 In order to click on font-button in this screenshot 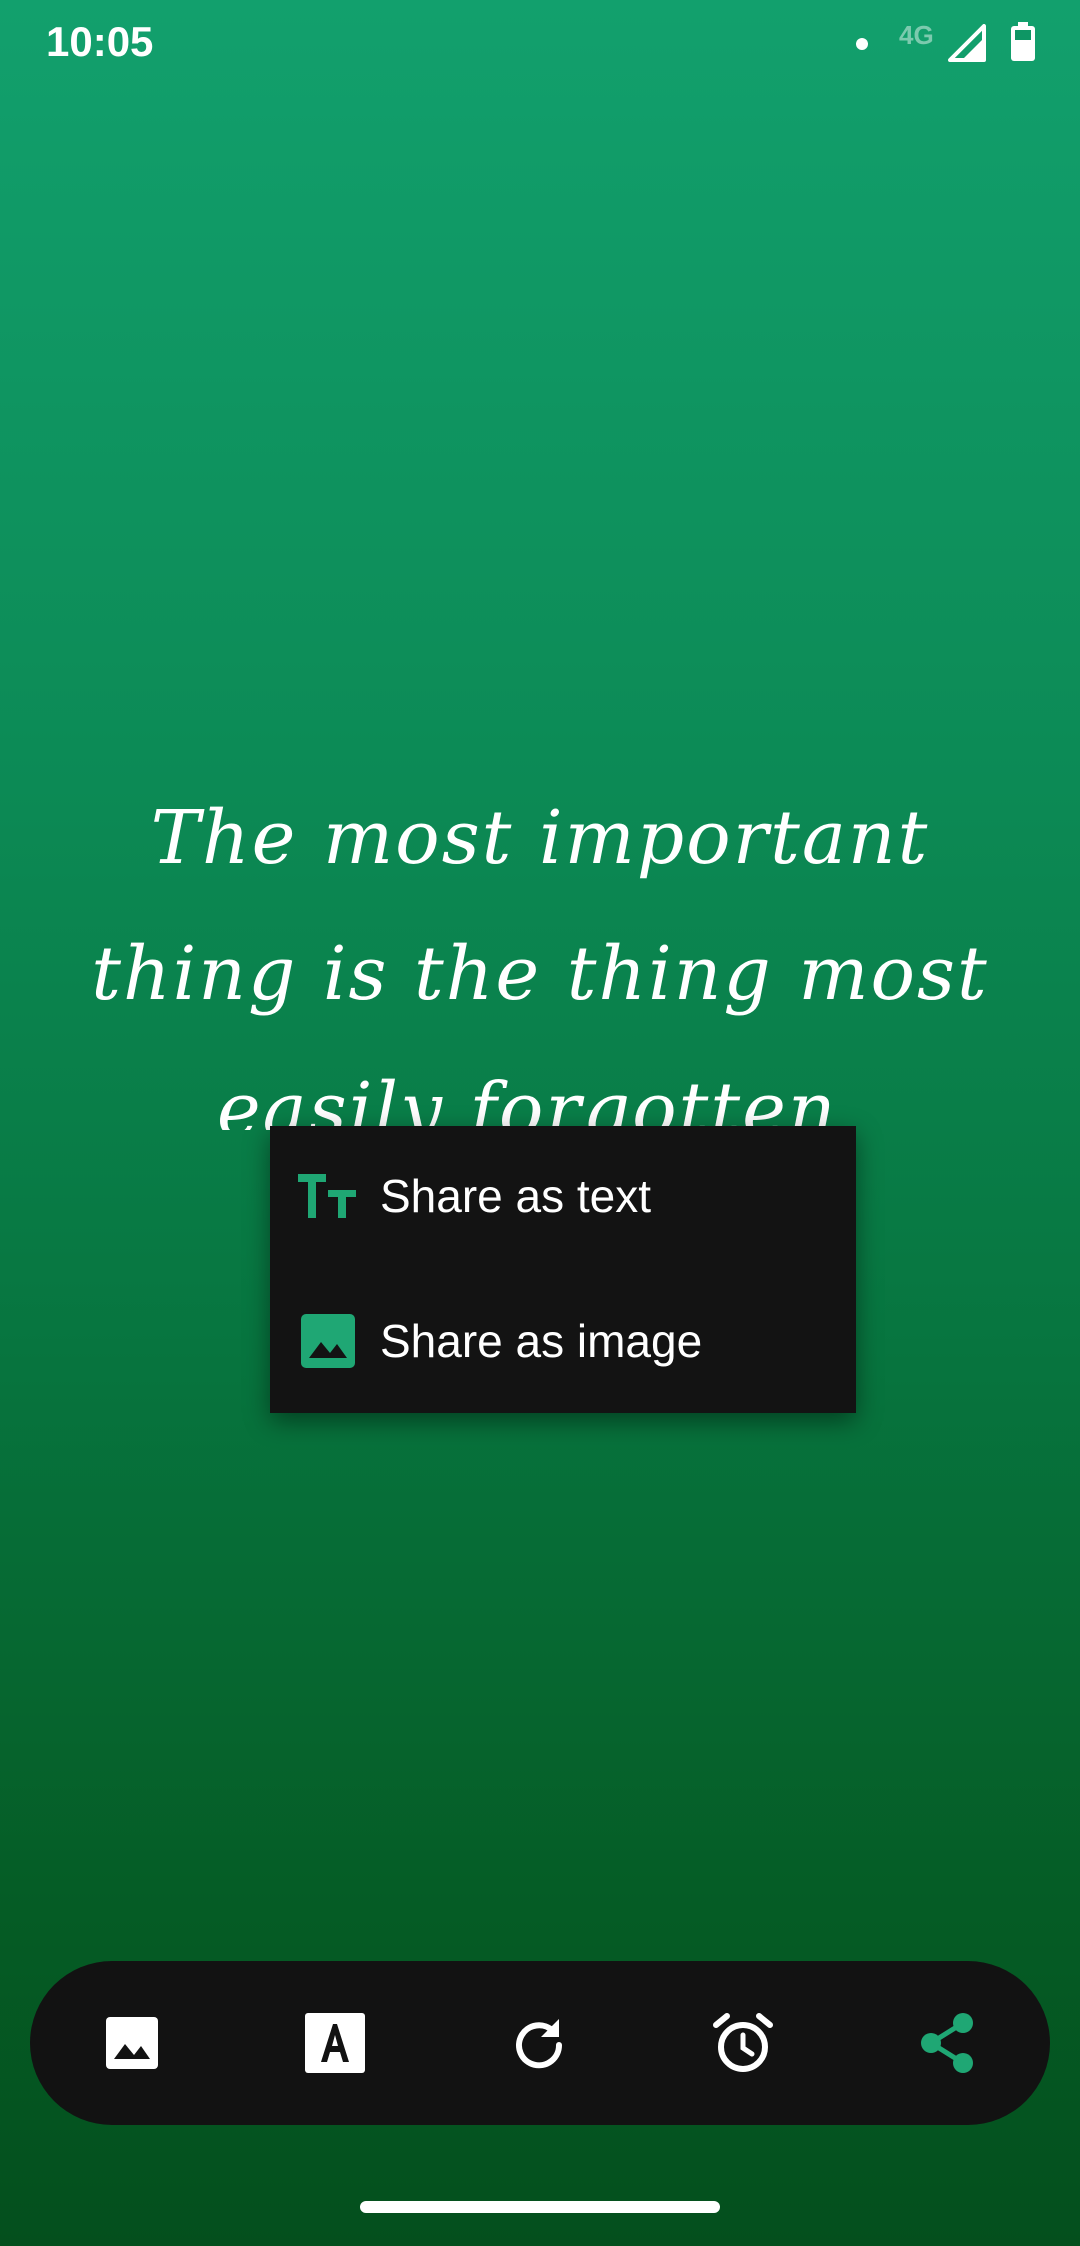, I will do `click(335, 2043)`.